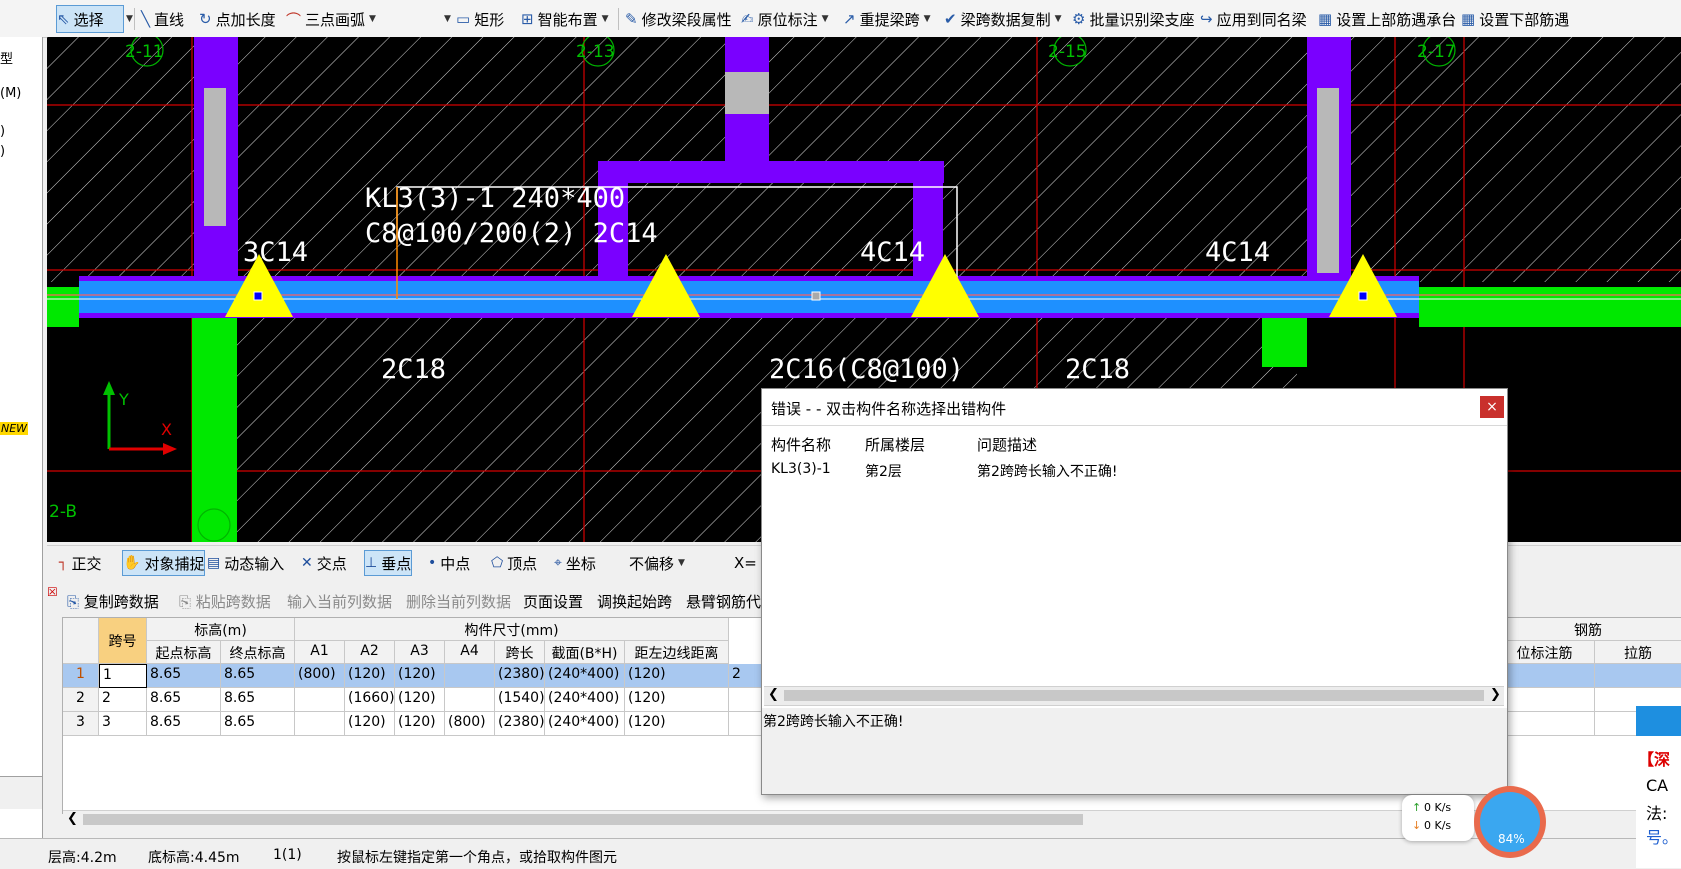  What do you see at coordinates (1438, 818) in the screenshot?
I see `network-speed-widget: ↑ 0 K/s ↓ 0 K/s` at bounding box center [1438, 818].